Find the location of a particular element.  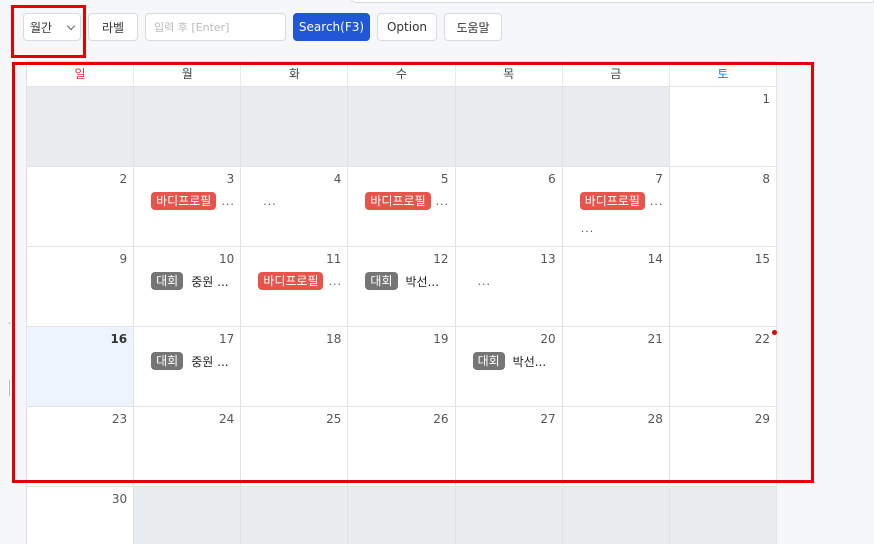

day-number: 3 is located at coordinates (230, 179).